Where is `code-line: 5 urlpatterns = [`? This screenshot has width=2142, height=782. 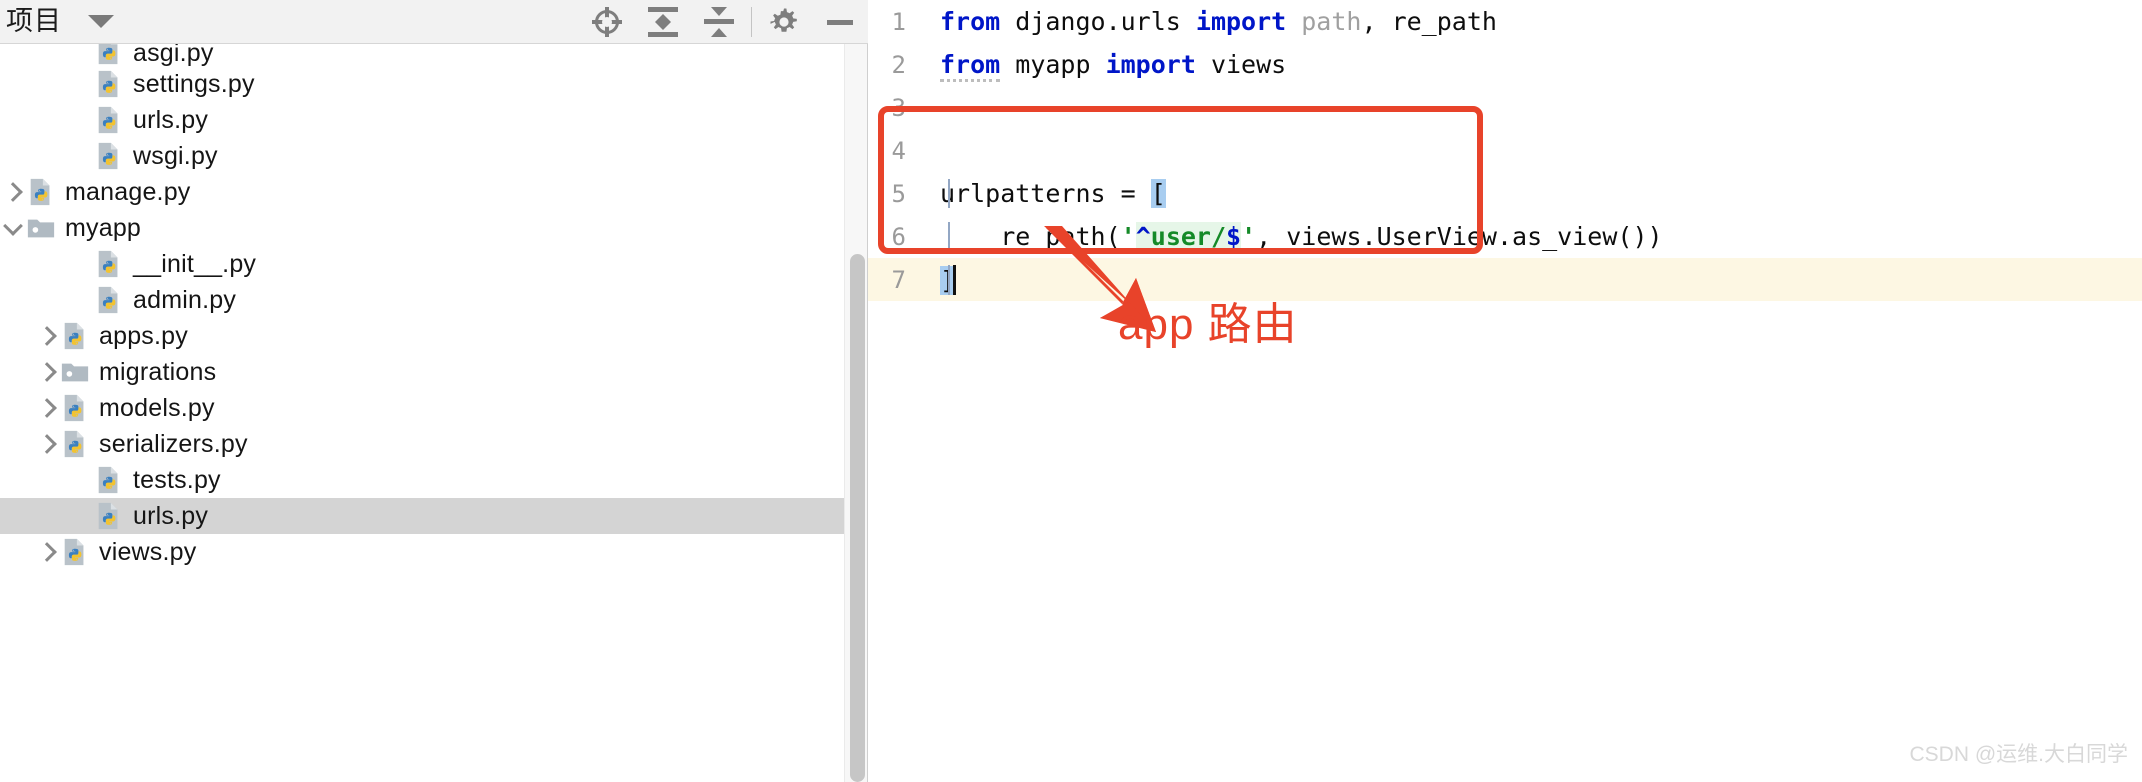
code-line: 5 urlpatterns = [ is located at coordinates (1505, 193).